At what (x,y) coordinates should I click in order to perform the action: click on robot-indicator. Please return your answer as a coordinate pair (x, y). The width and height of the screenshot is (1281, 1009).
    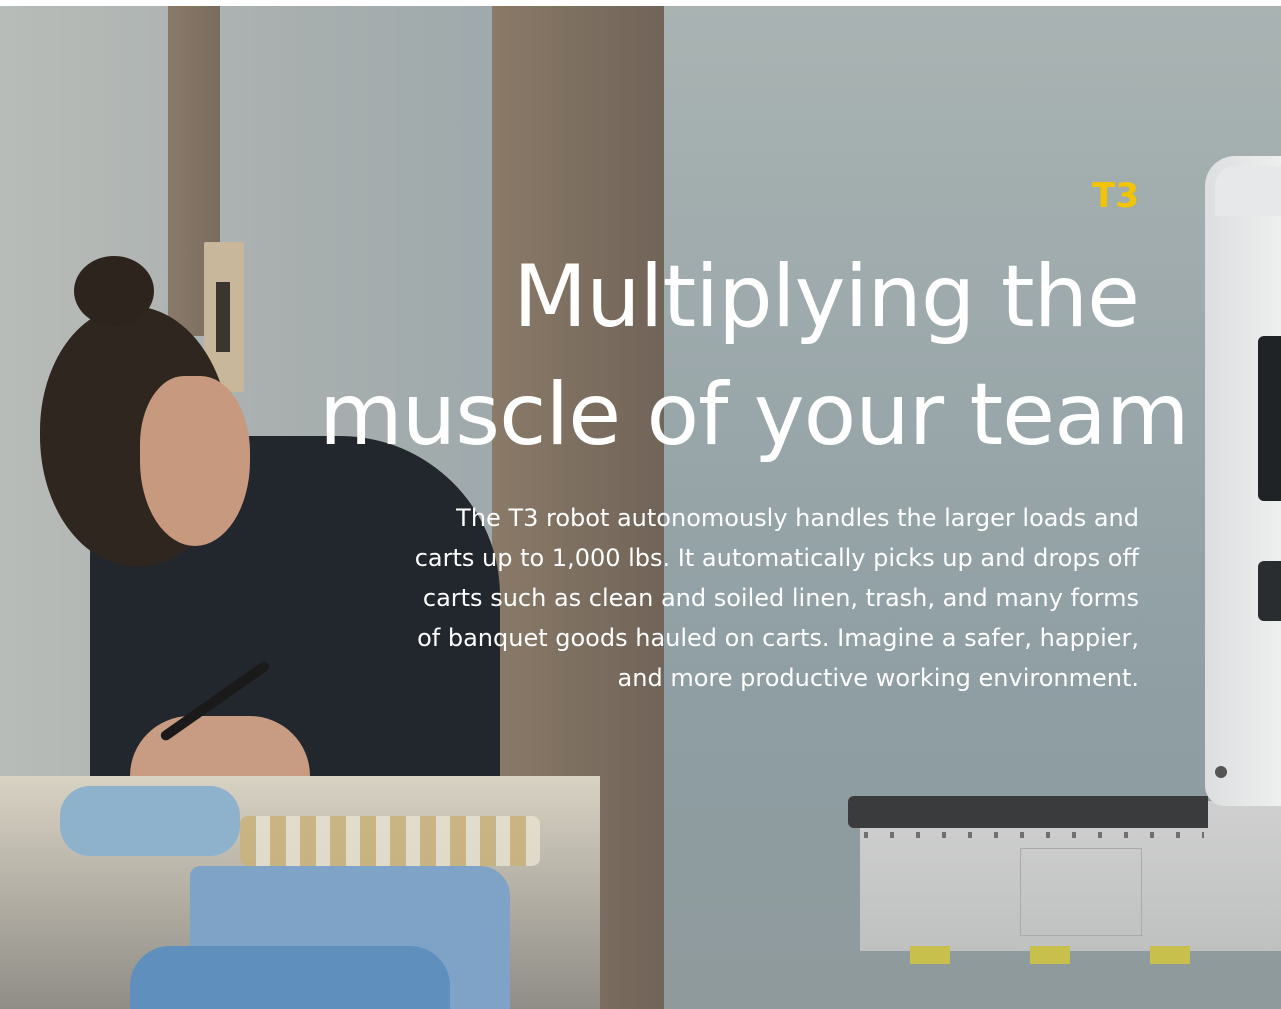
    Looking at the image, I should click on (1221, 772).